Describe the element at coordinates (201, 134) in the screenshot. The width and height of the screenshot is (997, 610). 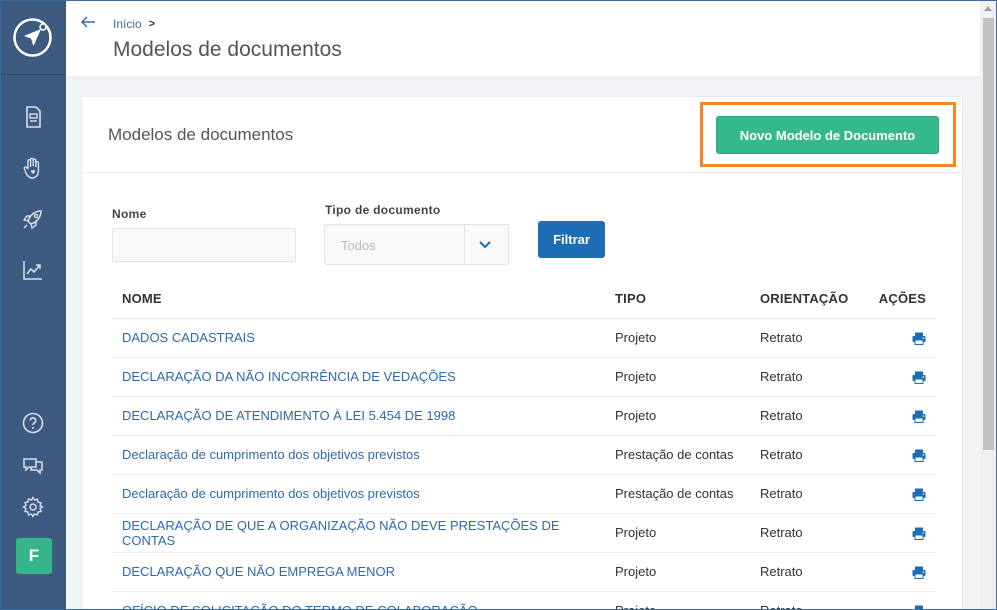
I see `card-title: Modelos de documentos` at that location.